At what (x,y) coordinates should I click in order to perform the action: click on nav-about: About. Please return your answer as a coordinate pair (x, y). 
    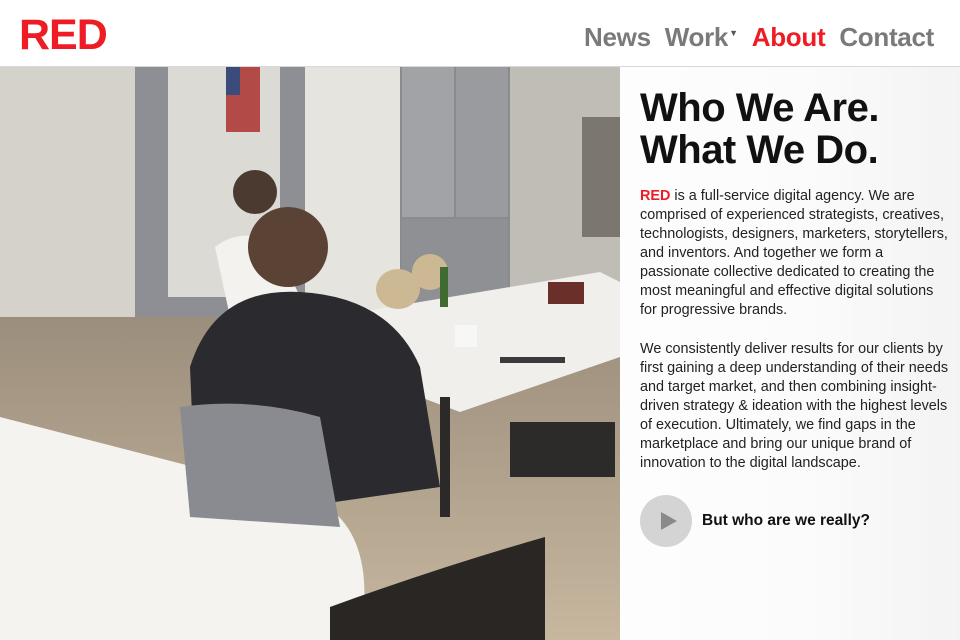
    Looking at the image, I should click on (789, 37).